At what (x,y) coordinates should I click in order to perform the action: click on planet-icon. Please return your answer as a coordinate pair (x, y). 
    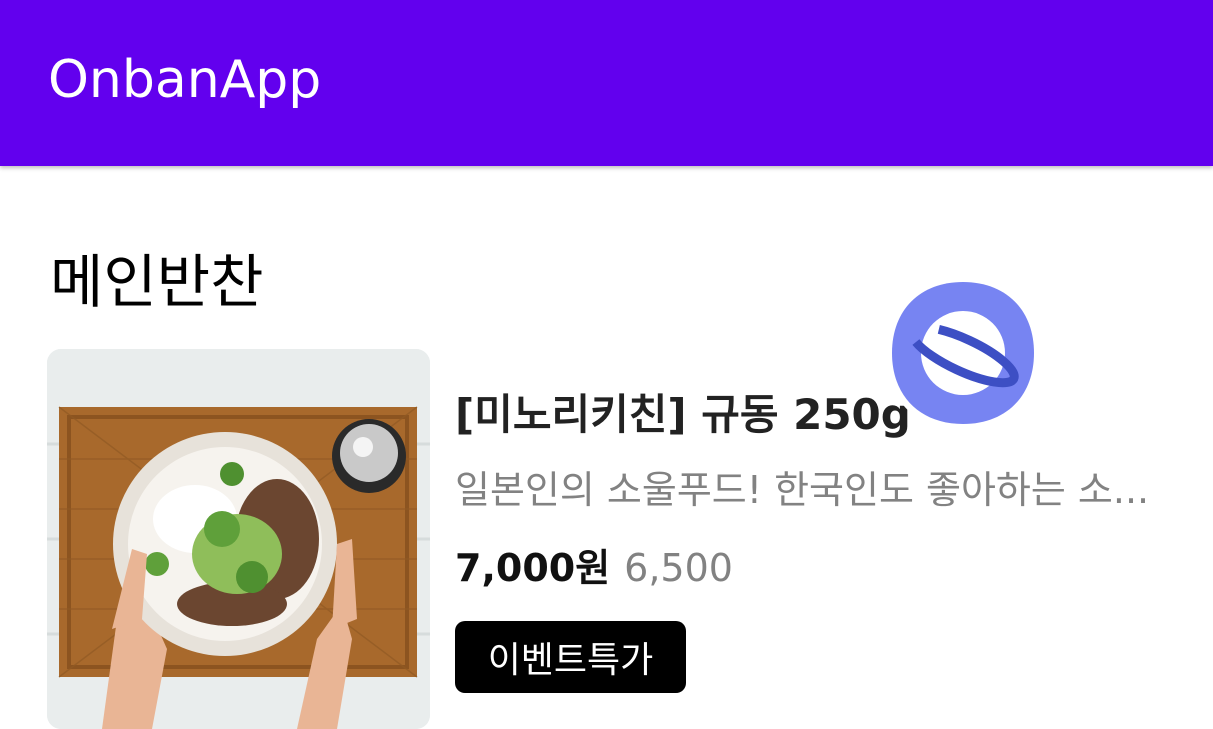
    Looking at the image, I should click on (963, 353).